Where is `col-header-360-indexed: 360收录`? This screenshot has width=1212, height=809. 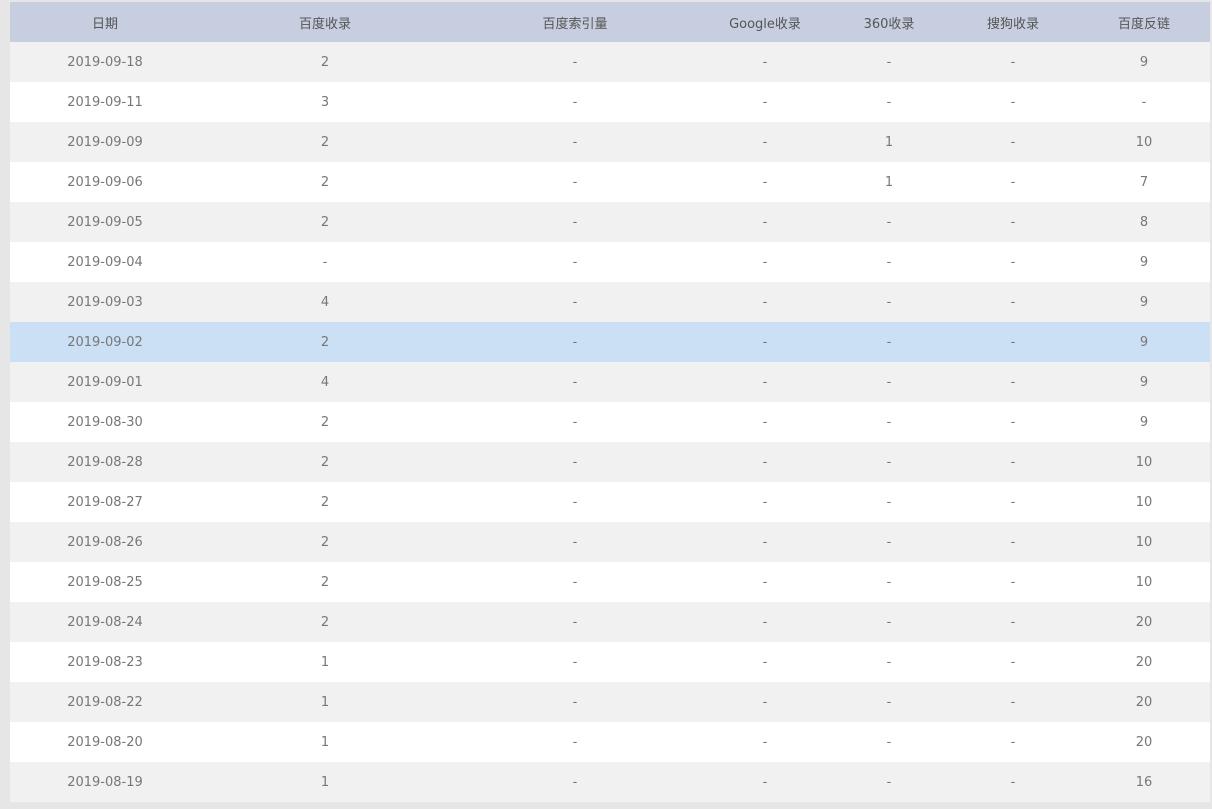 col-header-360-indexed: 360收录 is located at coordinates (889, 22).